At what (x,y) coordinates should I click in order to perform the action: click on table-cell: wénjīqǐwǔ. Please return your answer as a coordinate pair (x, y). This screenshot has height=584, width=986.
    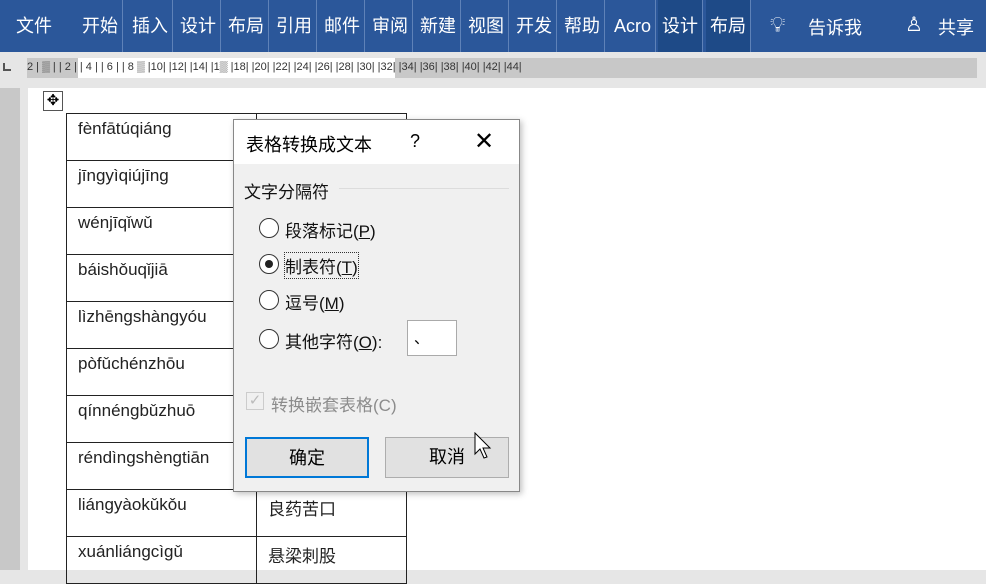
    Looking at the image, I should click on (161, 231).